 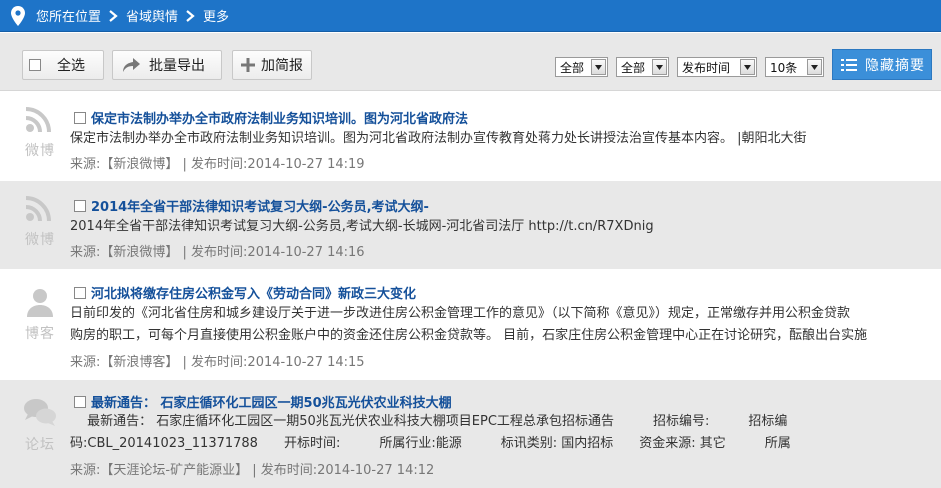 I want to click on share-arrow-icon, so click(x=132, y=65).